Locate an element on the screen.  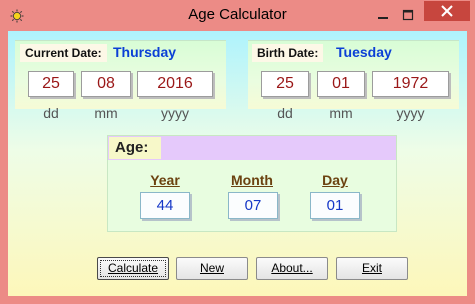
current-year-field: 2016 is located at coordinates (175, 84).